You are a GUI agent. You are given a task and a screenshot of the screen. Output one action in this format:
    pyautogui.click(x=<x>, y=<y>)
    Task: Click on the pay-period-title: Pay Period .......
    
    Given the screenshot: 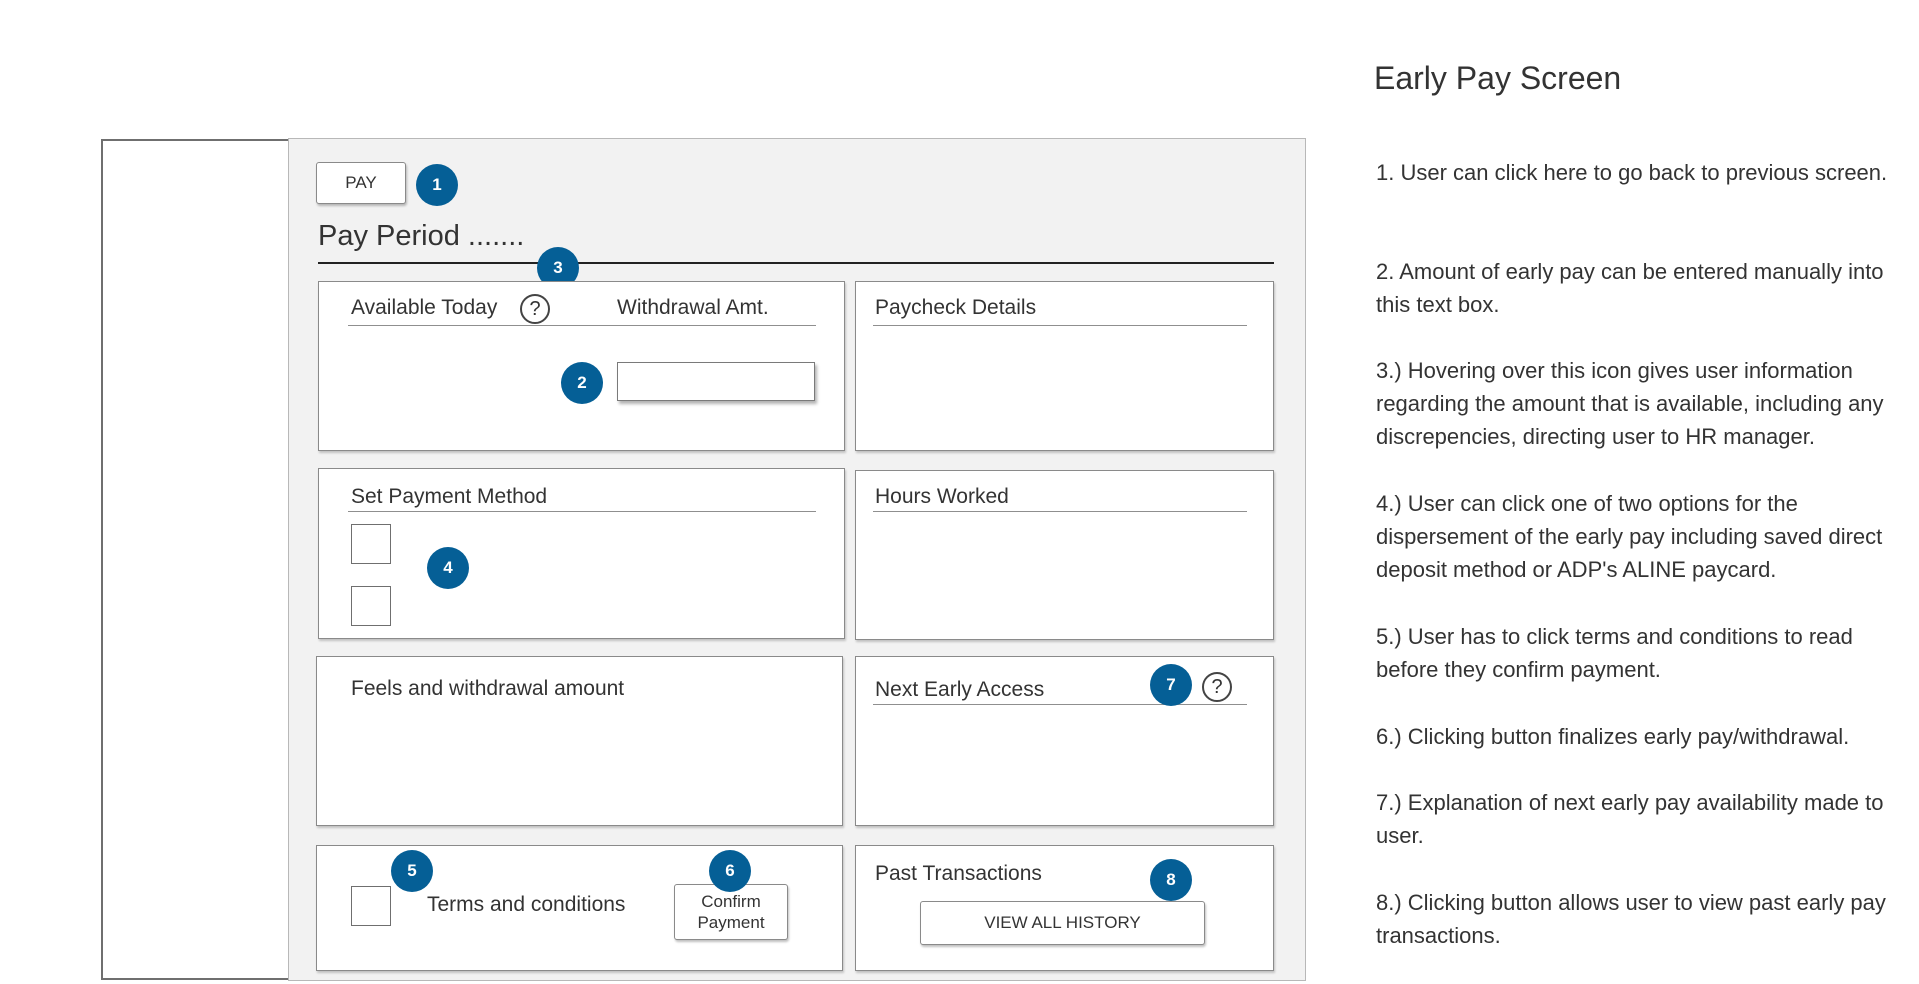 What is the action you would take?
    pyautogui.click(x=421, y=236)
    